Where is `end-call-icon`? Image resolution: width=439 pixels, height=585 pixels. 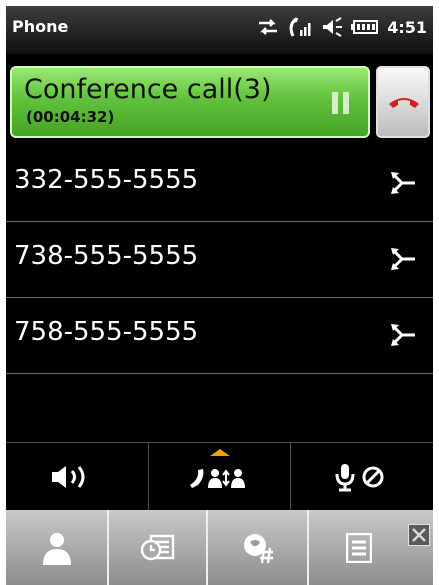 end-call-icon is located at coordinates (404, 103).